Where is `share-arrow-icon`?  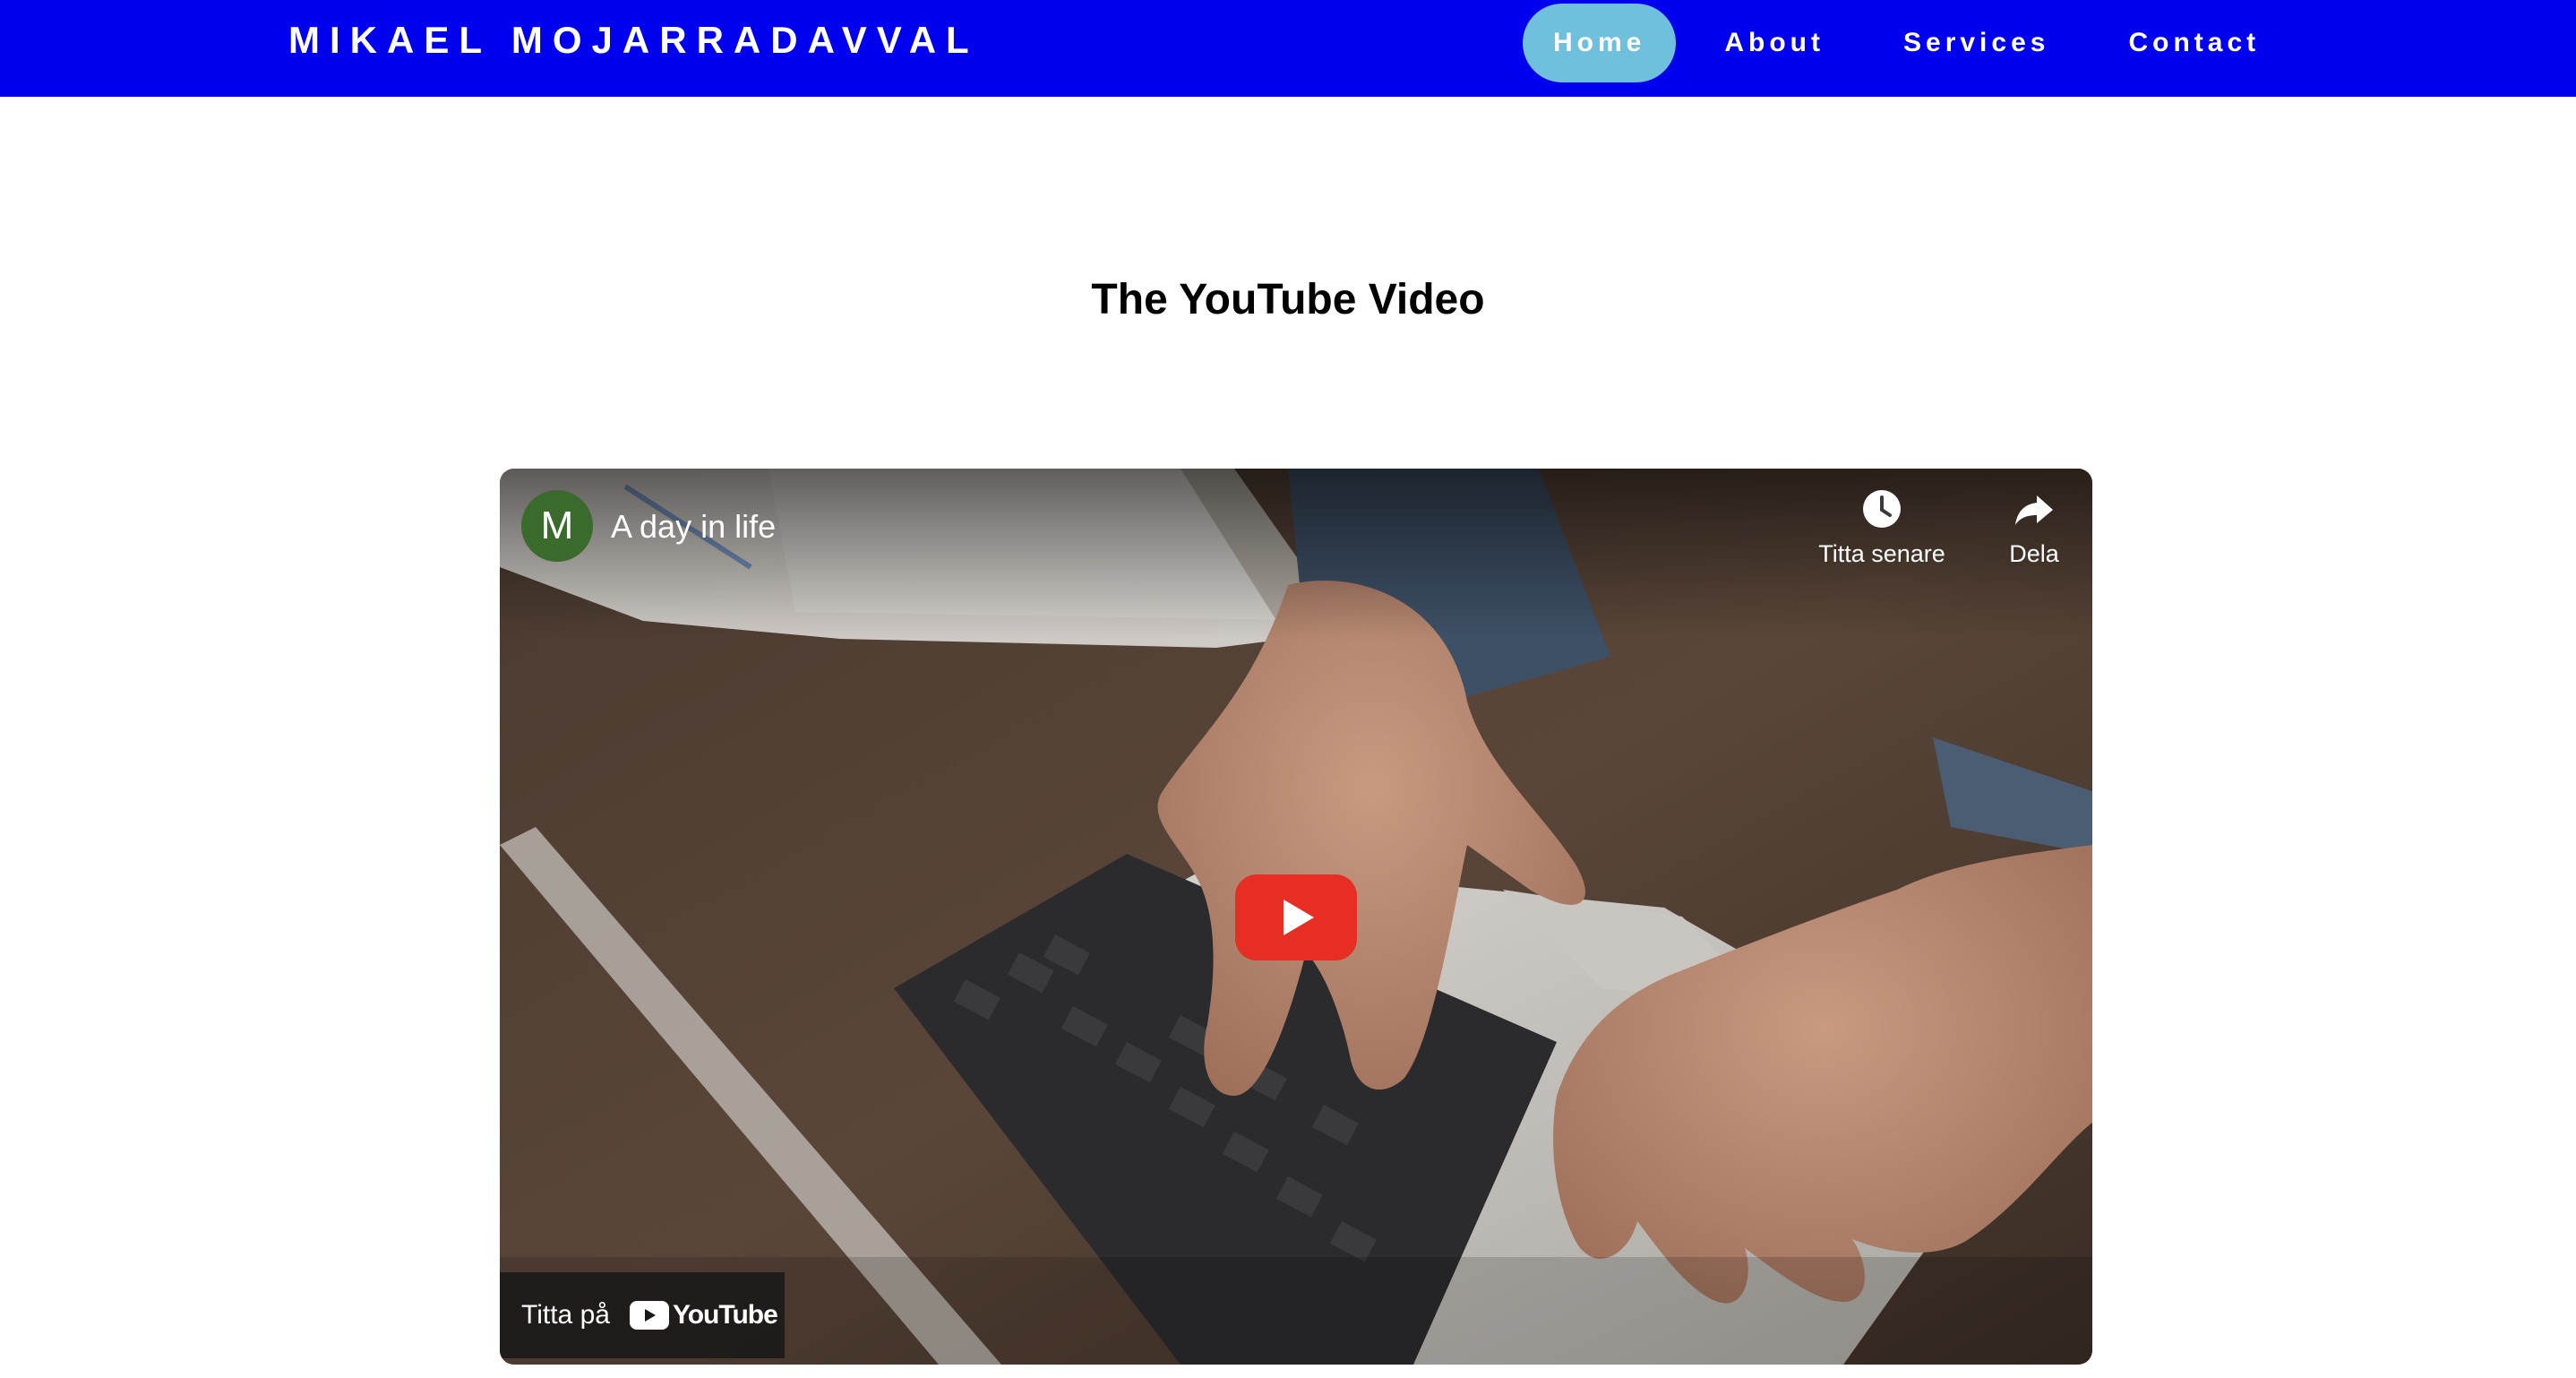 share-arrow-icon is located at coordinates (2034, 510).